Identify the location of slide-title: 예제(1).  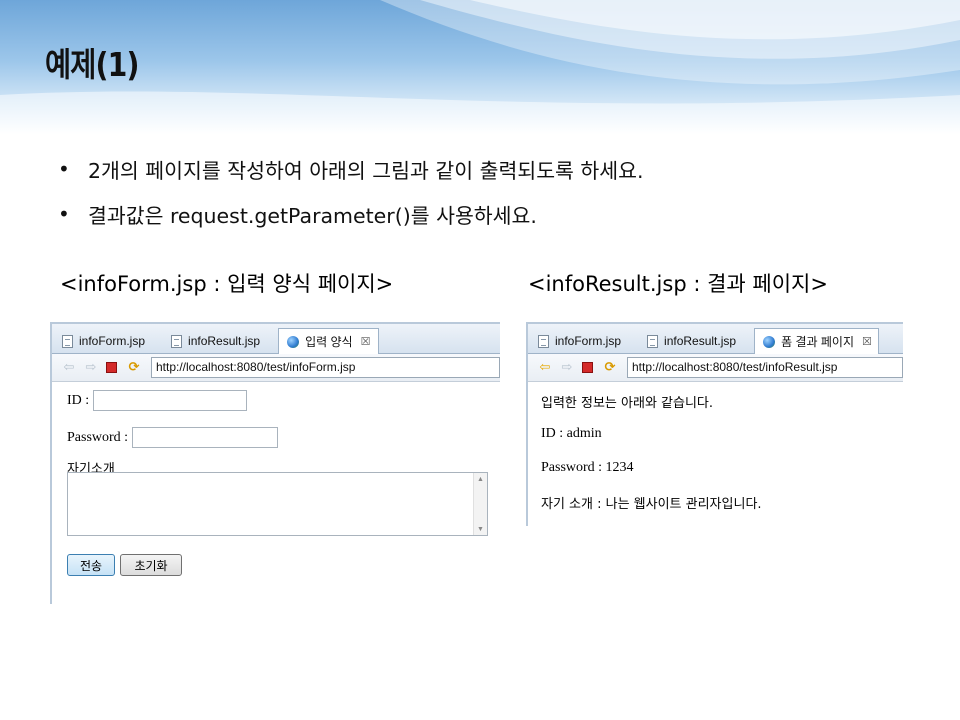
(92, 64).